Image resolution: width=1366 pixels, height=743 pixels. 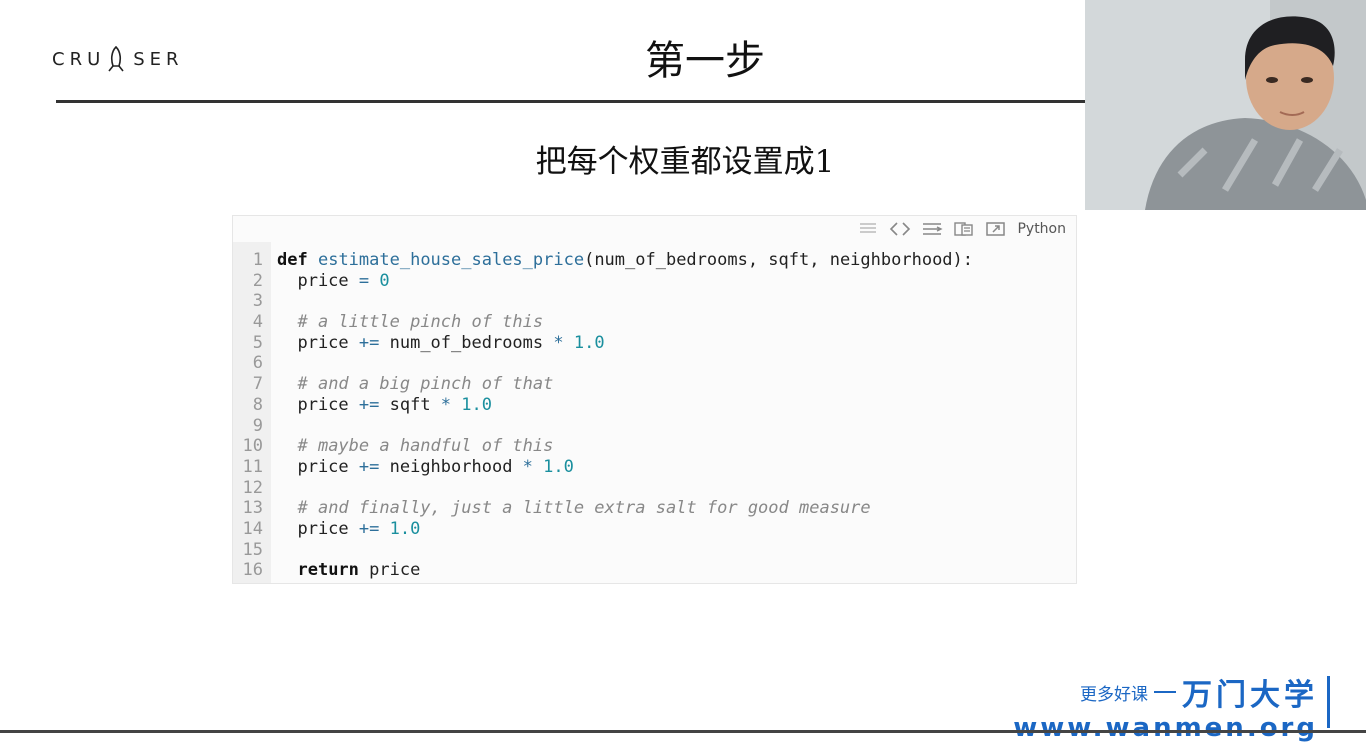 What do you see at coordinates (451, 466) in the screenshot?
I see `code-token: neighborhood` at bounding box center [451, 466].